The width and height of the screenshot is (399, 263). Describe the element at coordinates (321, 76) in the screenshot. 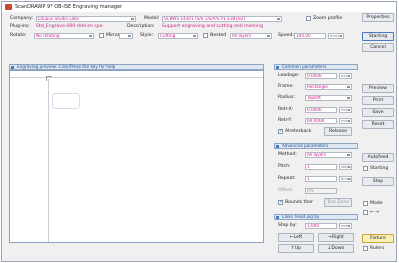

I see `leadage-input: 0,0000` at that location.